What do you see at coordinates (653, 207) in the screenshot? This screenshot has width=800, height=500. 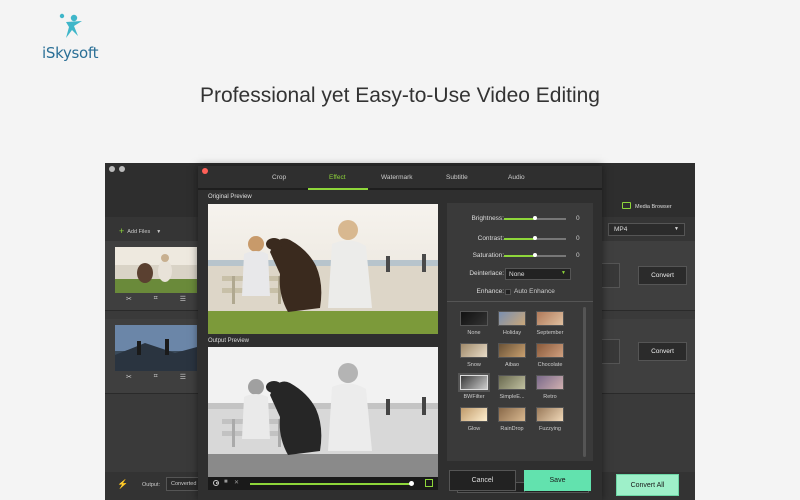 I see `media-browser-label: Media Browser` at bounding box center [653, 207].